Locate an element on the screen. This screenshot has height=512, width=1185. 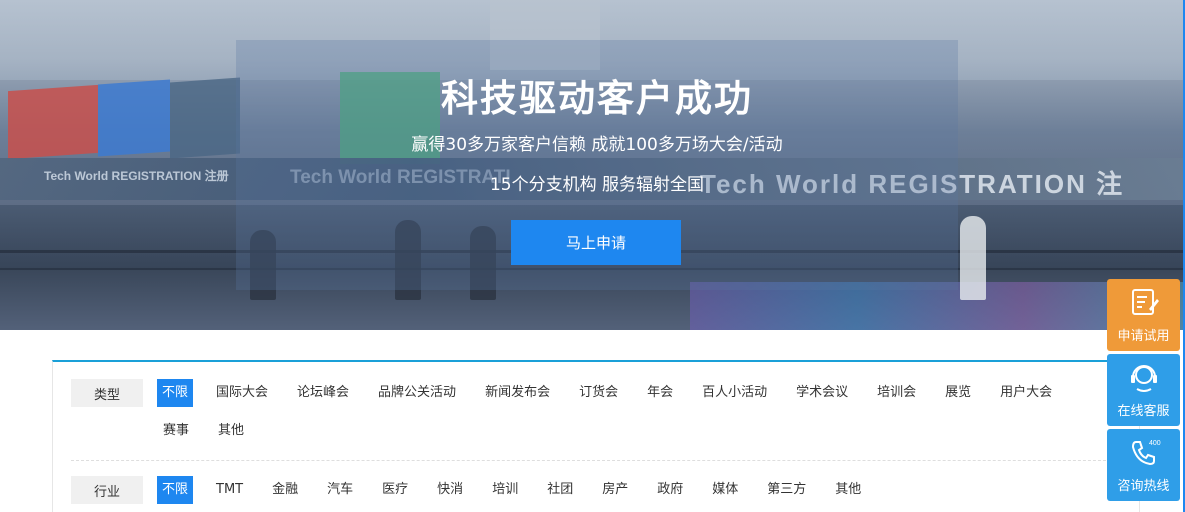
hero-sign-red is located at coordinates (53, 122).